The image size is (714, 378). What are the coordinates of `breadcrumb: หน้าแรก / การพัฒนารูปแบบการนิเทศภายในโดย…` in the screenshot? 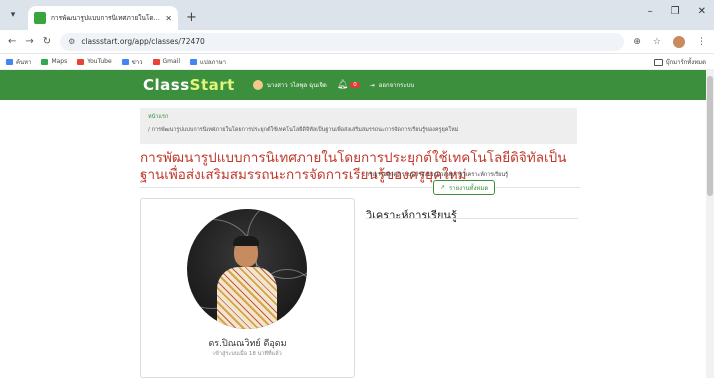 It's located at (358, 126).